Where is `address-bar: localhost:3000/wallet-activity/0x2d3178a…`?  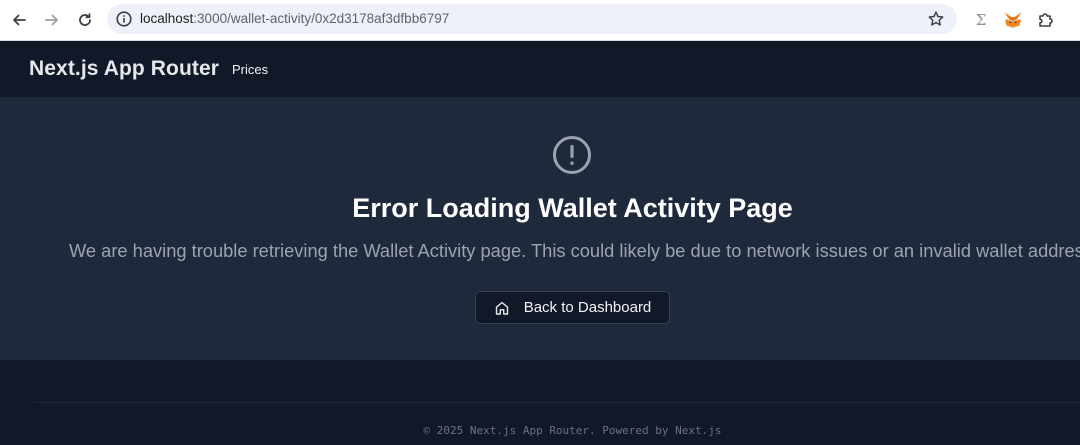 address-bar: localhost:3000/wallet-activity/0x2d3178a… is located at coordinates (532, 19).